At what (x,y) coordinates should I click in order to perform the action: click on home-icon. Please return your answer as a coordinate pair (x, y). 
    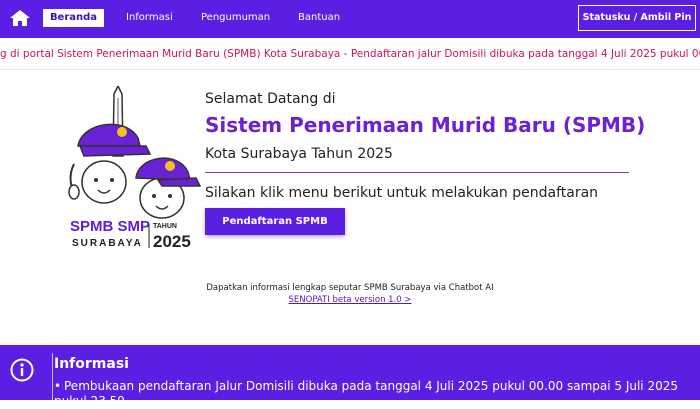
    Looking at the image, I should click on (20, 18).